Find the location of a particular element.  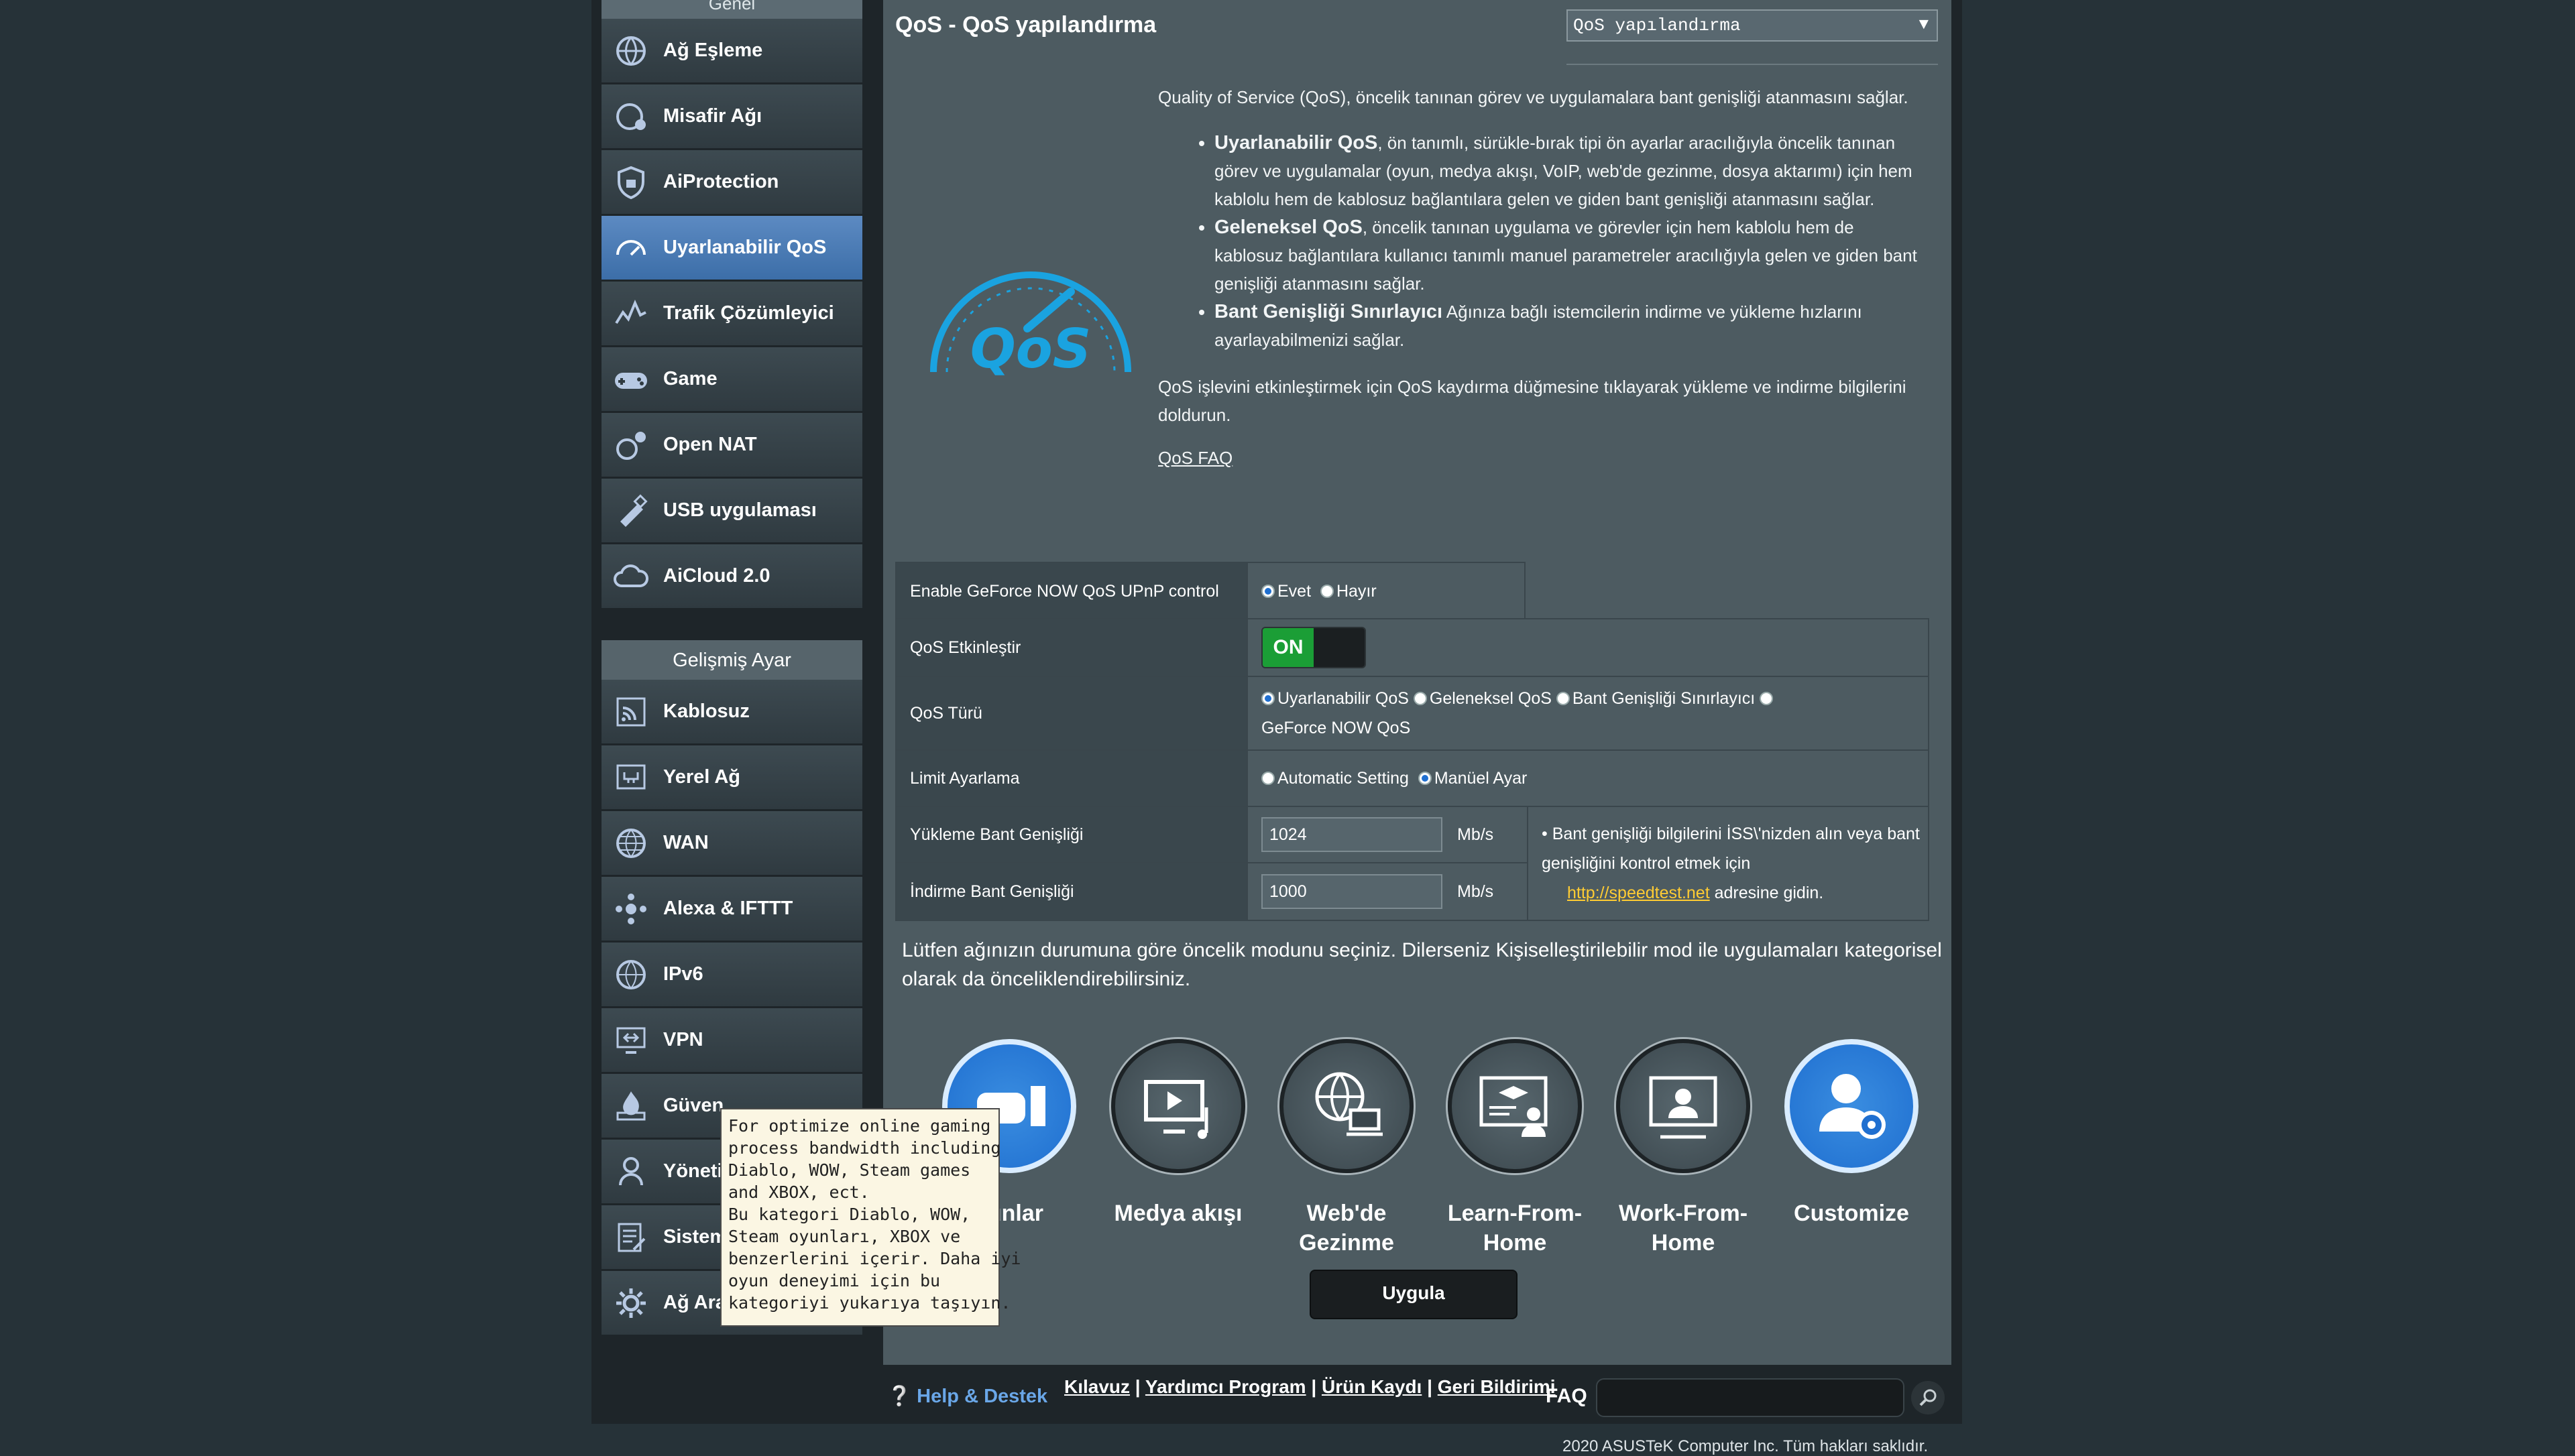

sidebar-item-label: VPN is located at coordinates (683, 1039).